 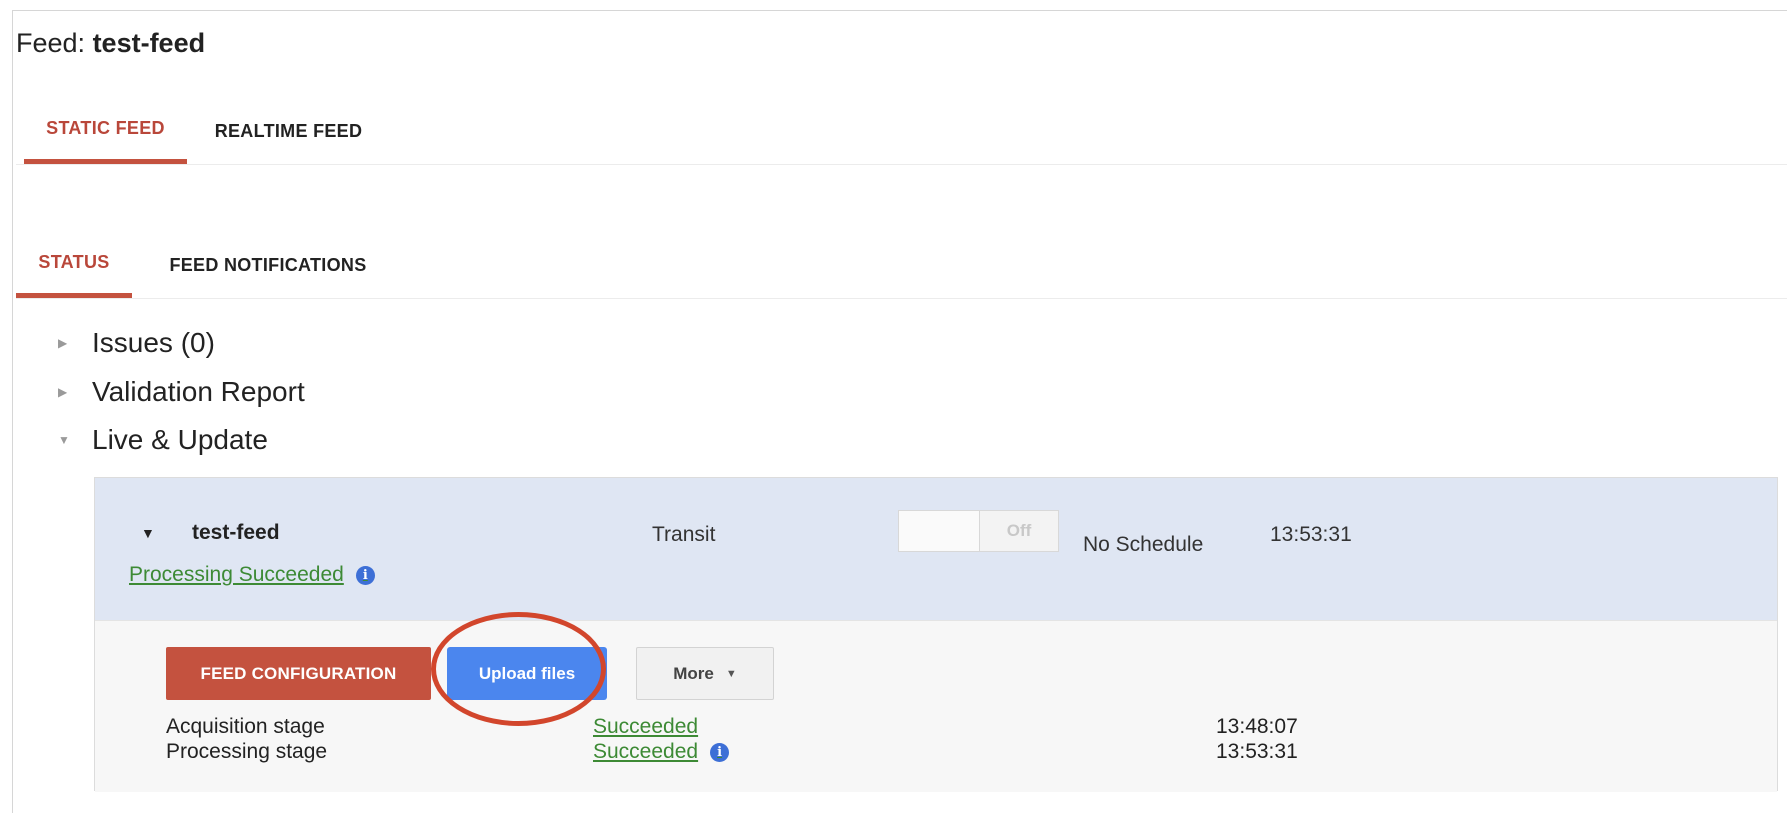 What do you see at coordinates (1143, 544) in the screenshot?
I see `schedule-text: No Schedule` at bounding box center [1143, 544].